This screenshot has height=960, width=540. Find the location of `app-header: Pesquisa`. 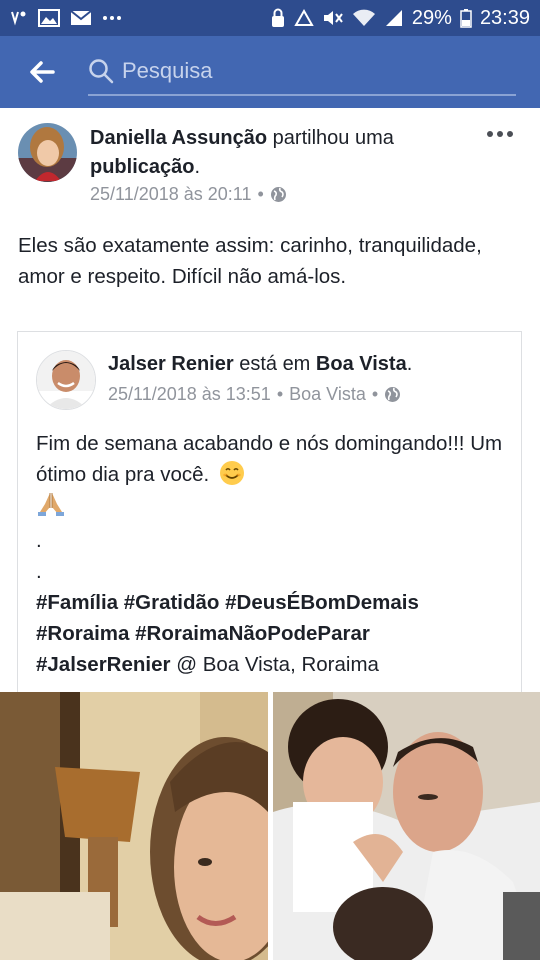

app-header: Pesquisa is located at coordinates (270, 72).